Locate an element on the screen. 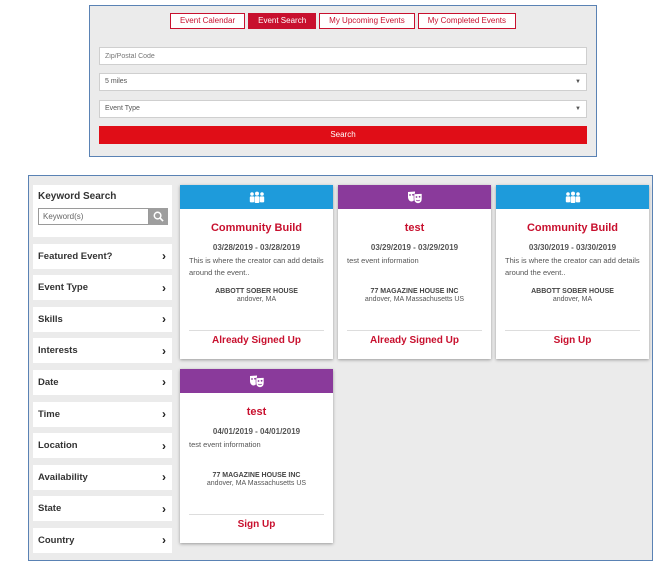  keyword-search-button is located at coordinates (158, 216).